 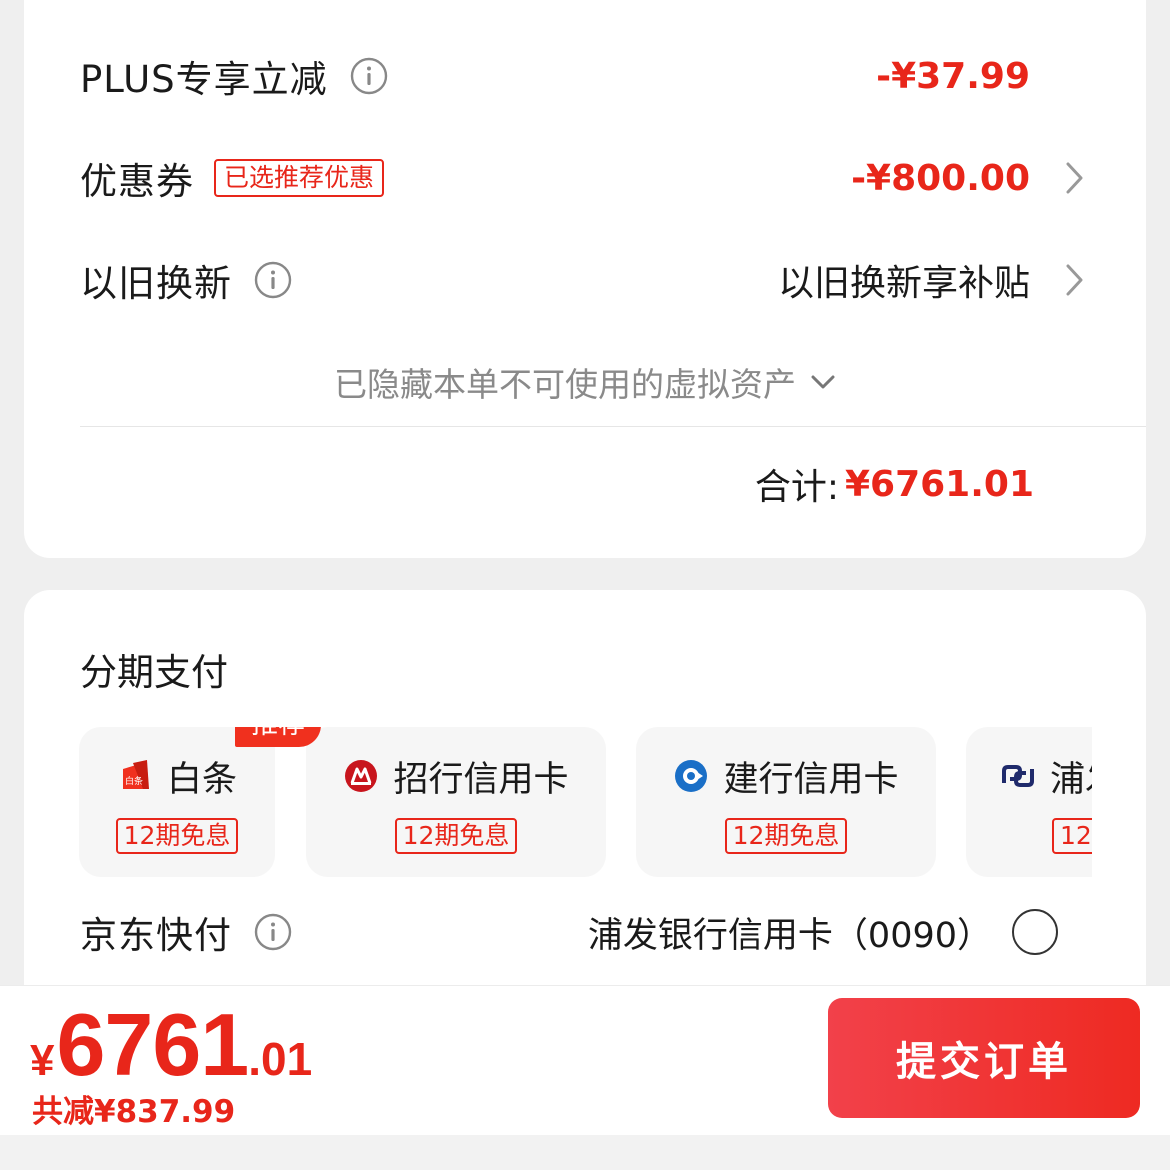 What do you see at coordinates (280, 1059) in the screenshot?
I see `final-price-decimal: .01` at bounding box center [280, 1059].